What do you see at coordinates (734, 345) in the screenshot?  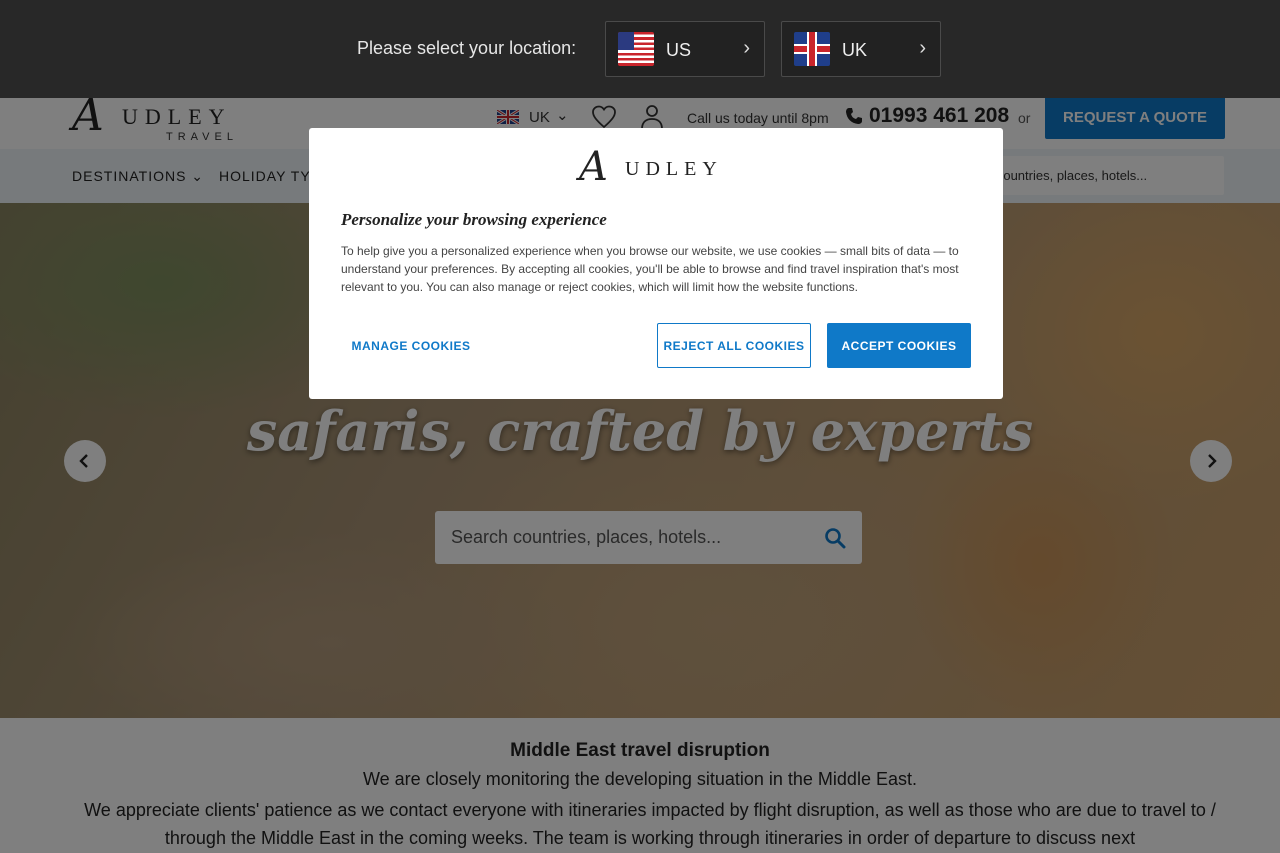 I see `reject-all-cookies-button: REJECT ALL COOKIES` at bounding box center [734, 345].